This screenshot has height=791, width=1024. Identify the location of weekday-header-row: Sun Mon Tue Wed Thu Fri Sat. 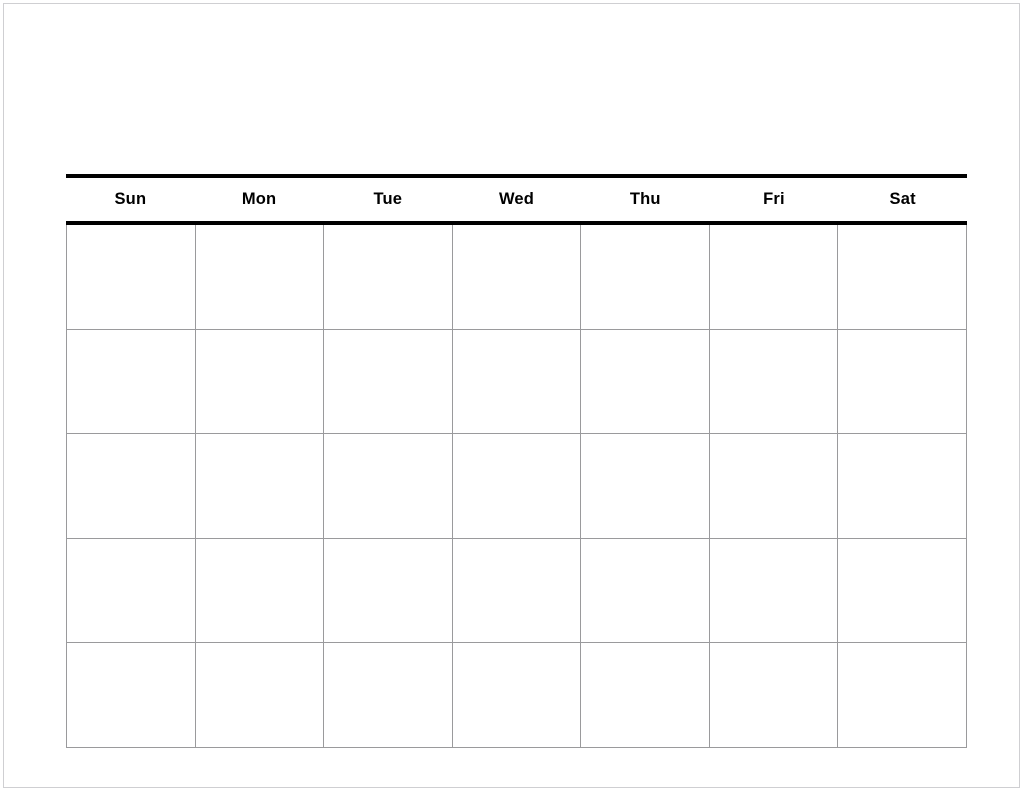
(516, 199).